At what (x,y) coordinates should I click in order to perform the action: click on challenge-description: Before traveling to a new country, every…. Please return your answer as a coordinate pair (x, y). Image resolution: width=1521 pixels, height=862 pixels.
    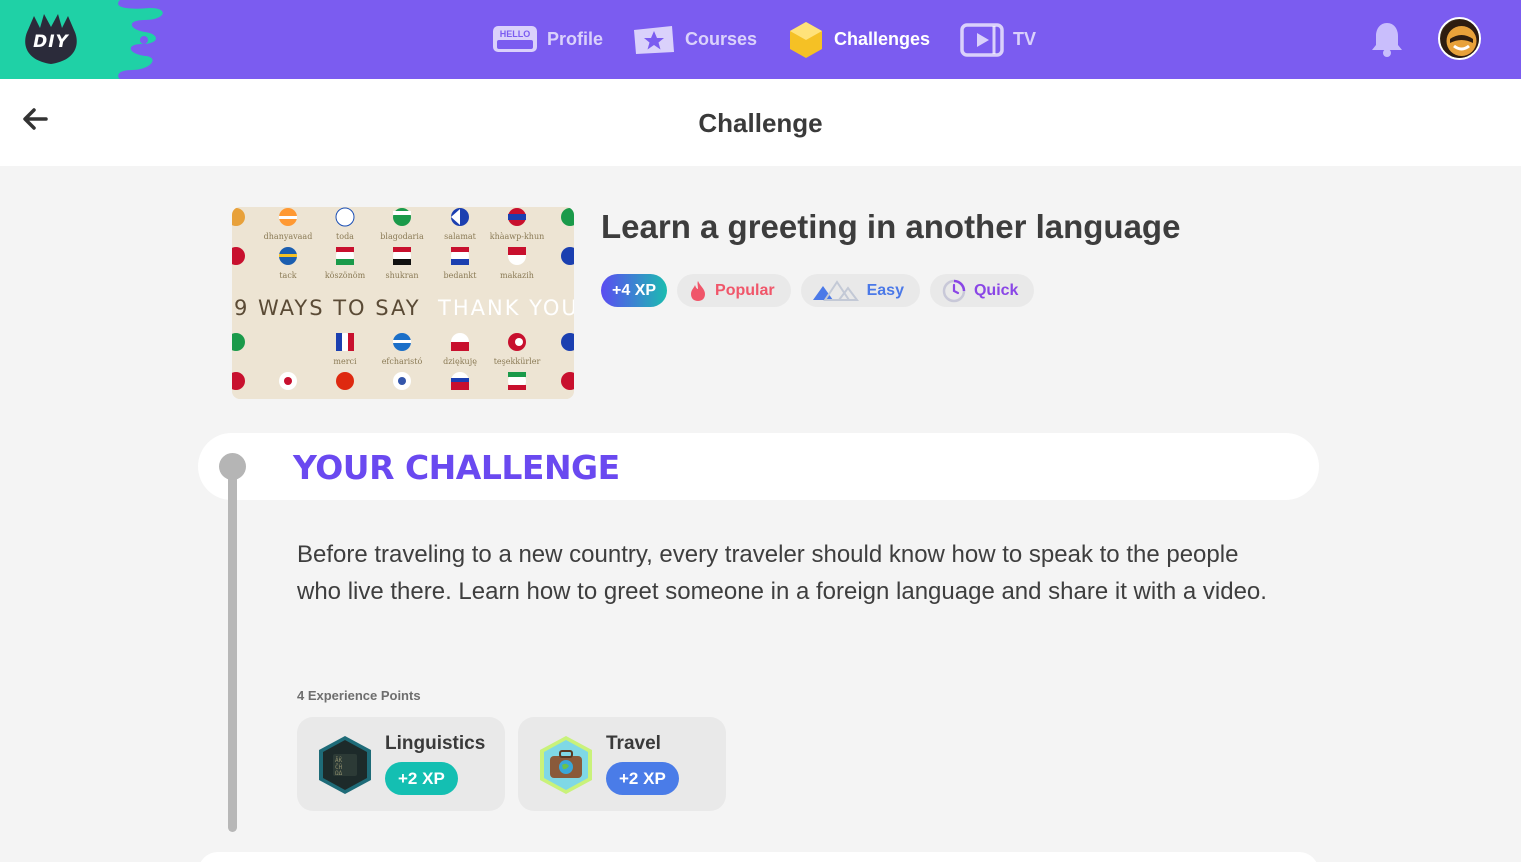
    Looking at the image, I should click on (782, 573).